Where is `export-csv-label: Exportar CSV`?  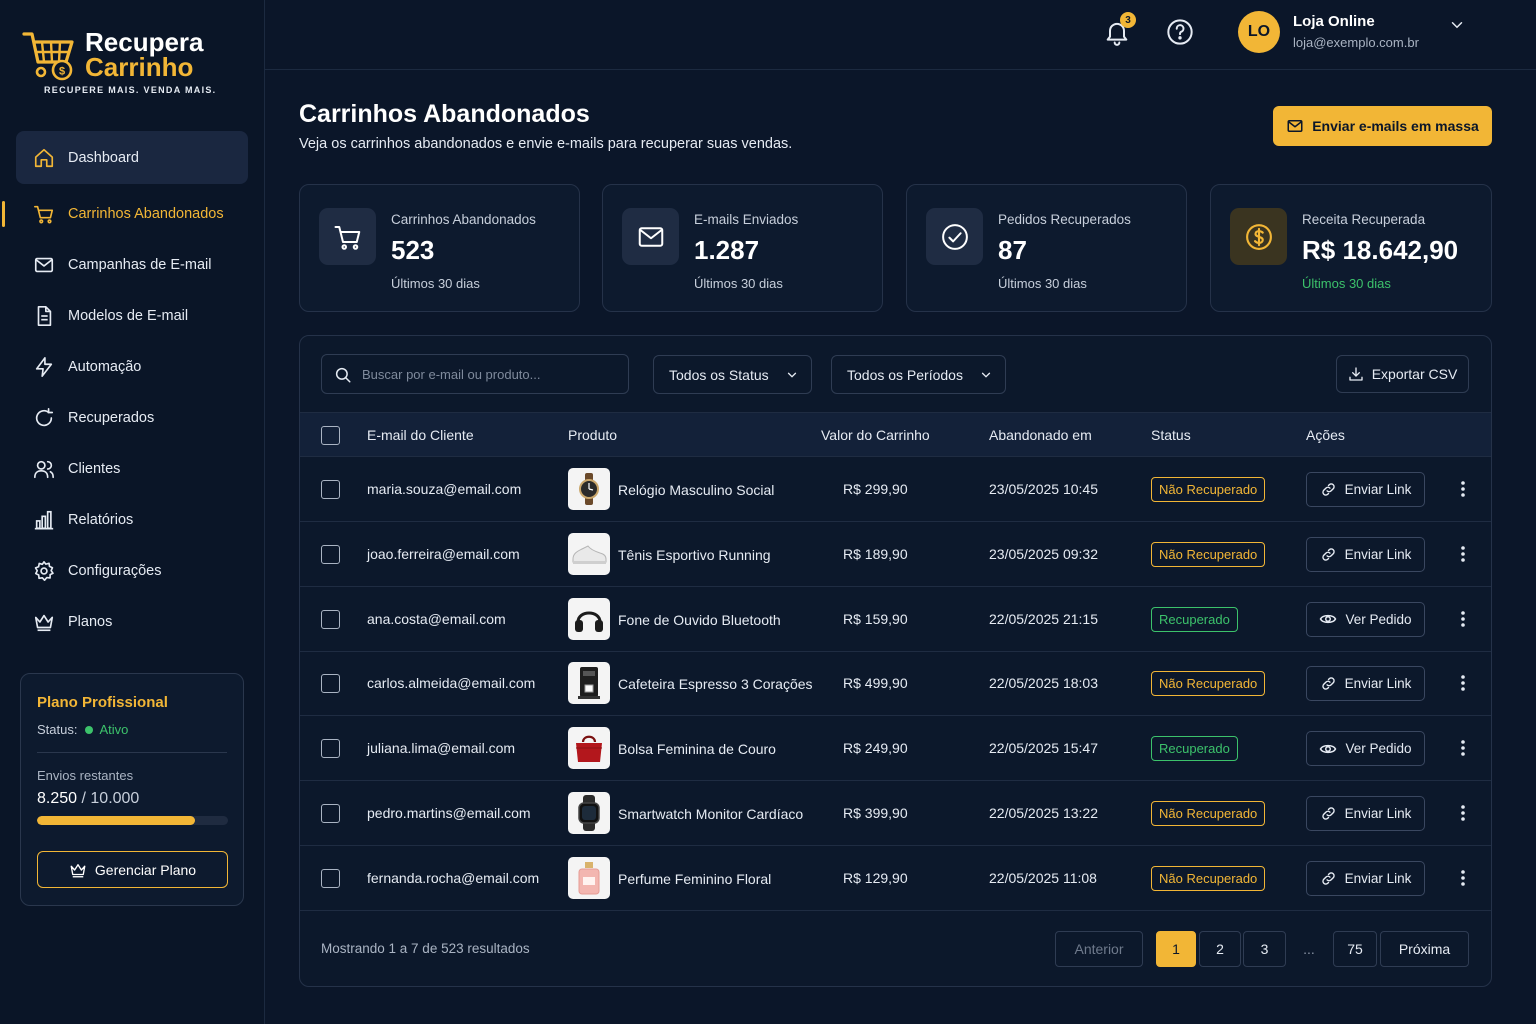
export-csv-label: Exportar CSV is located at coordinates (1414, 374).